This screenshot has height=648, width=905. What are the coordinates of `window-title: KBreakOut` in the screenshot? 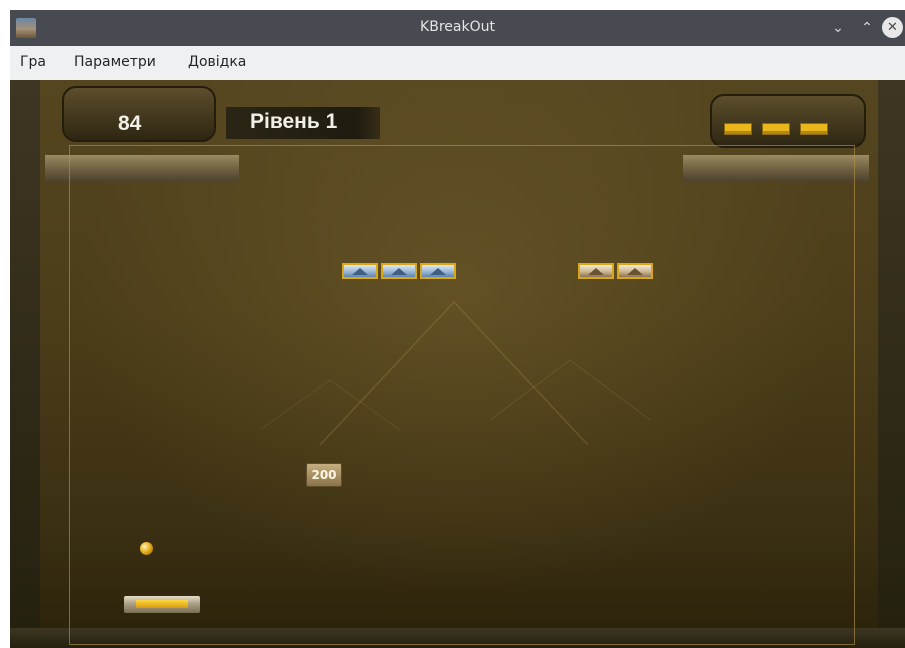 It's located at (457, 27).